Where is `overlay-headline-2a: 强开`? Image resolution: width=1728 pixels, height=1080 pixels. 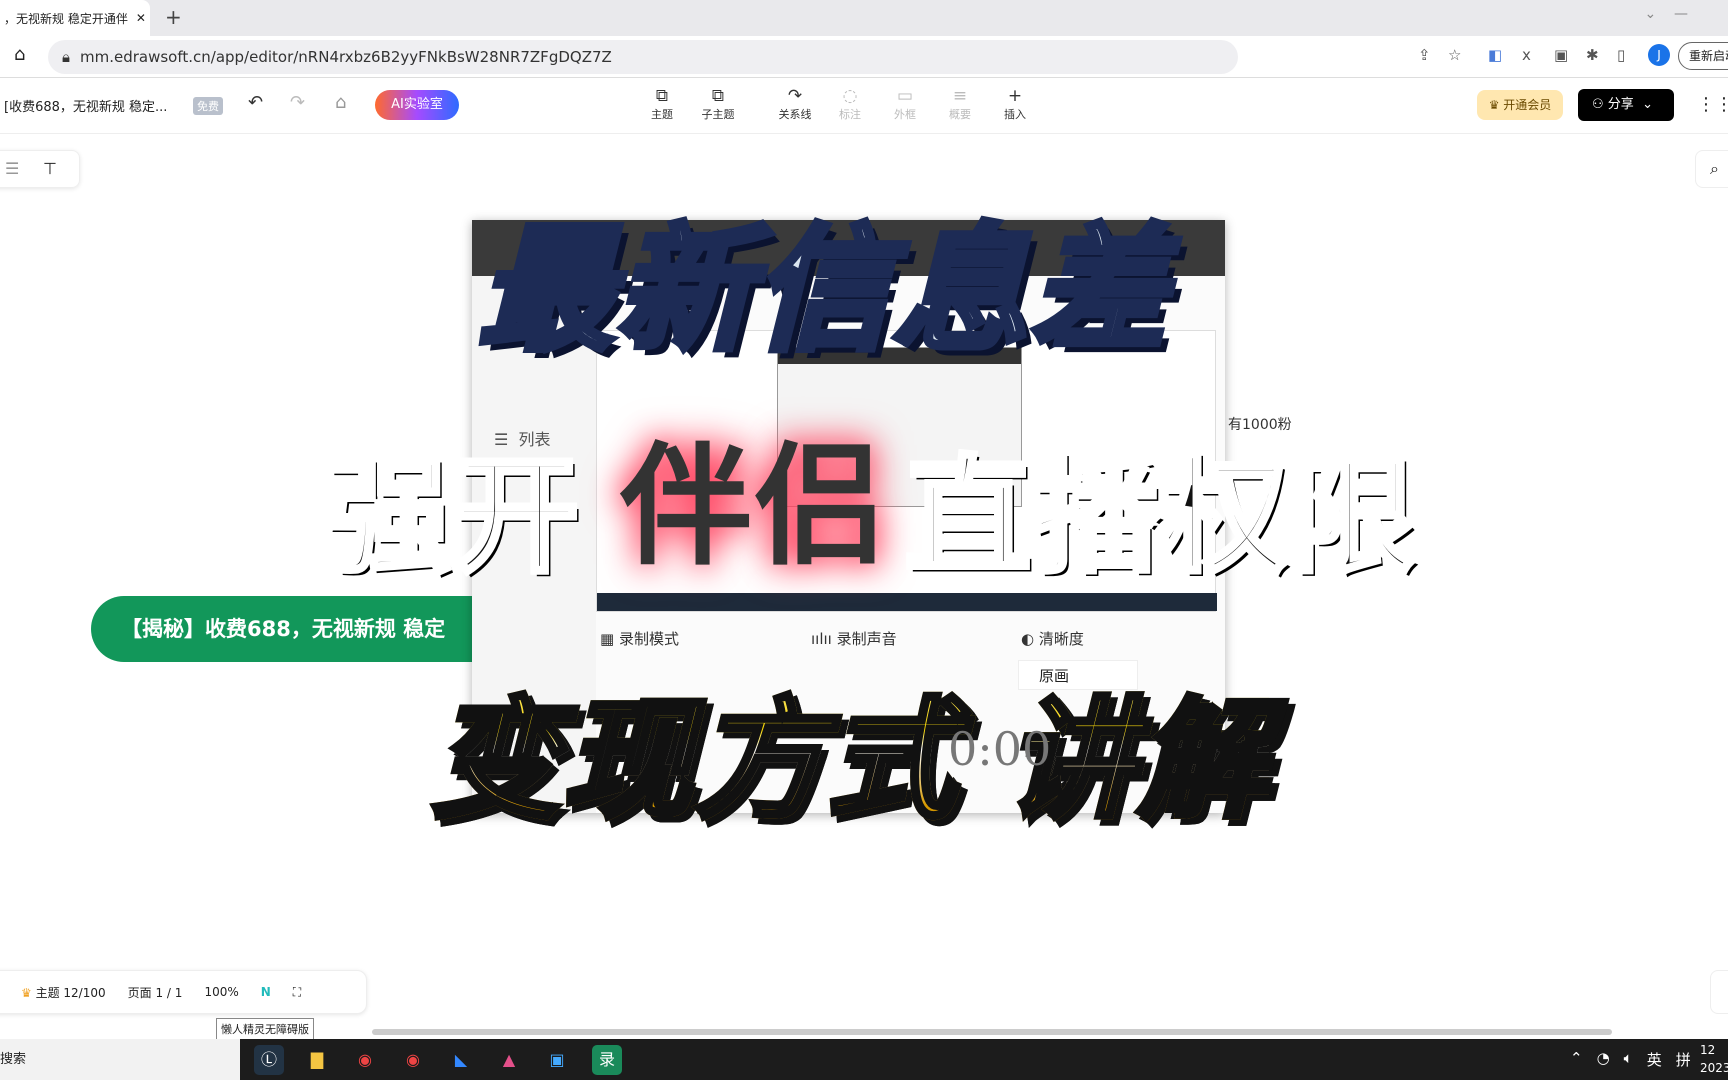
overlay-headline-2a: 强开 is located at coordinates (452, 517).